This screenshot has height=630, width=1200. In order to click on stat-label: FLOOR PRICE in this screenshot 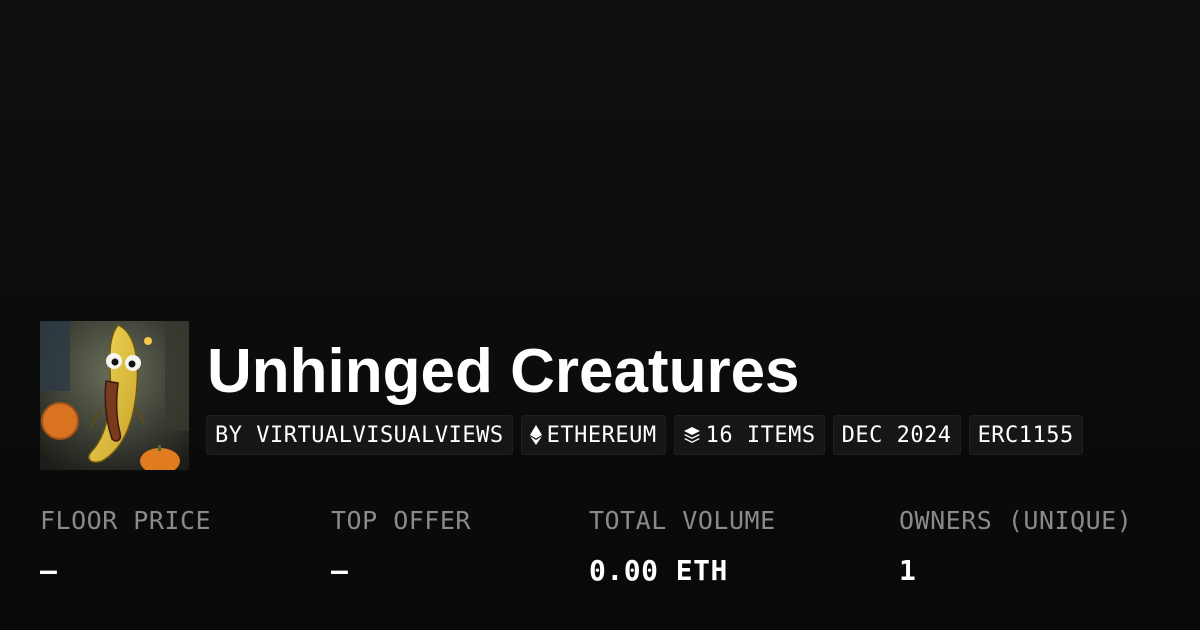, I will do `click(126, 520)`.